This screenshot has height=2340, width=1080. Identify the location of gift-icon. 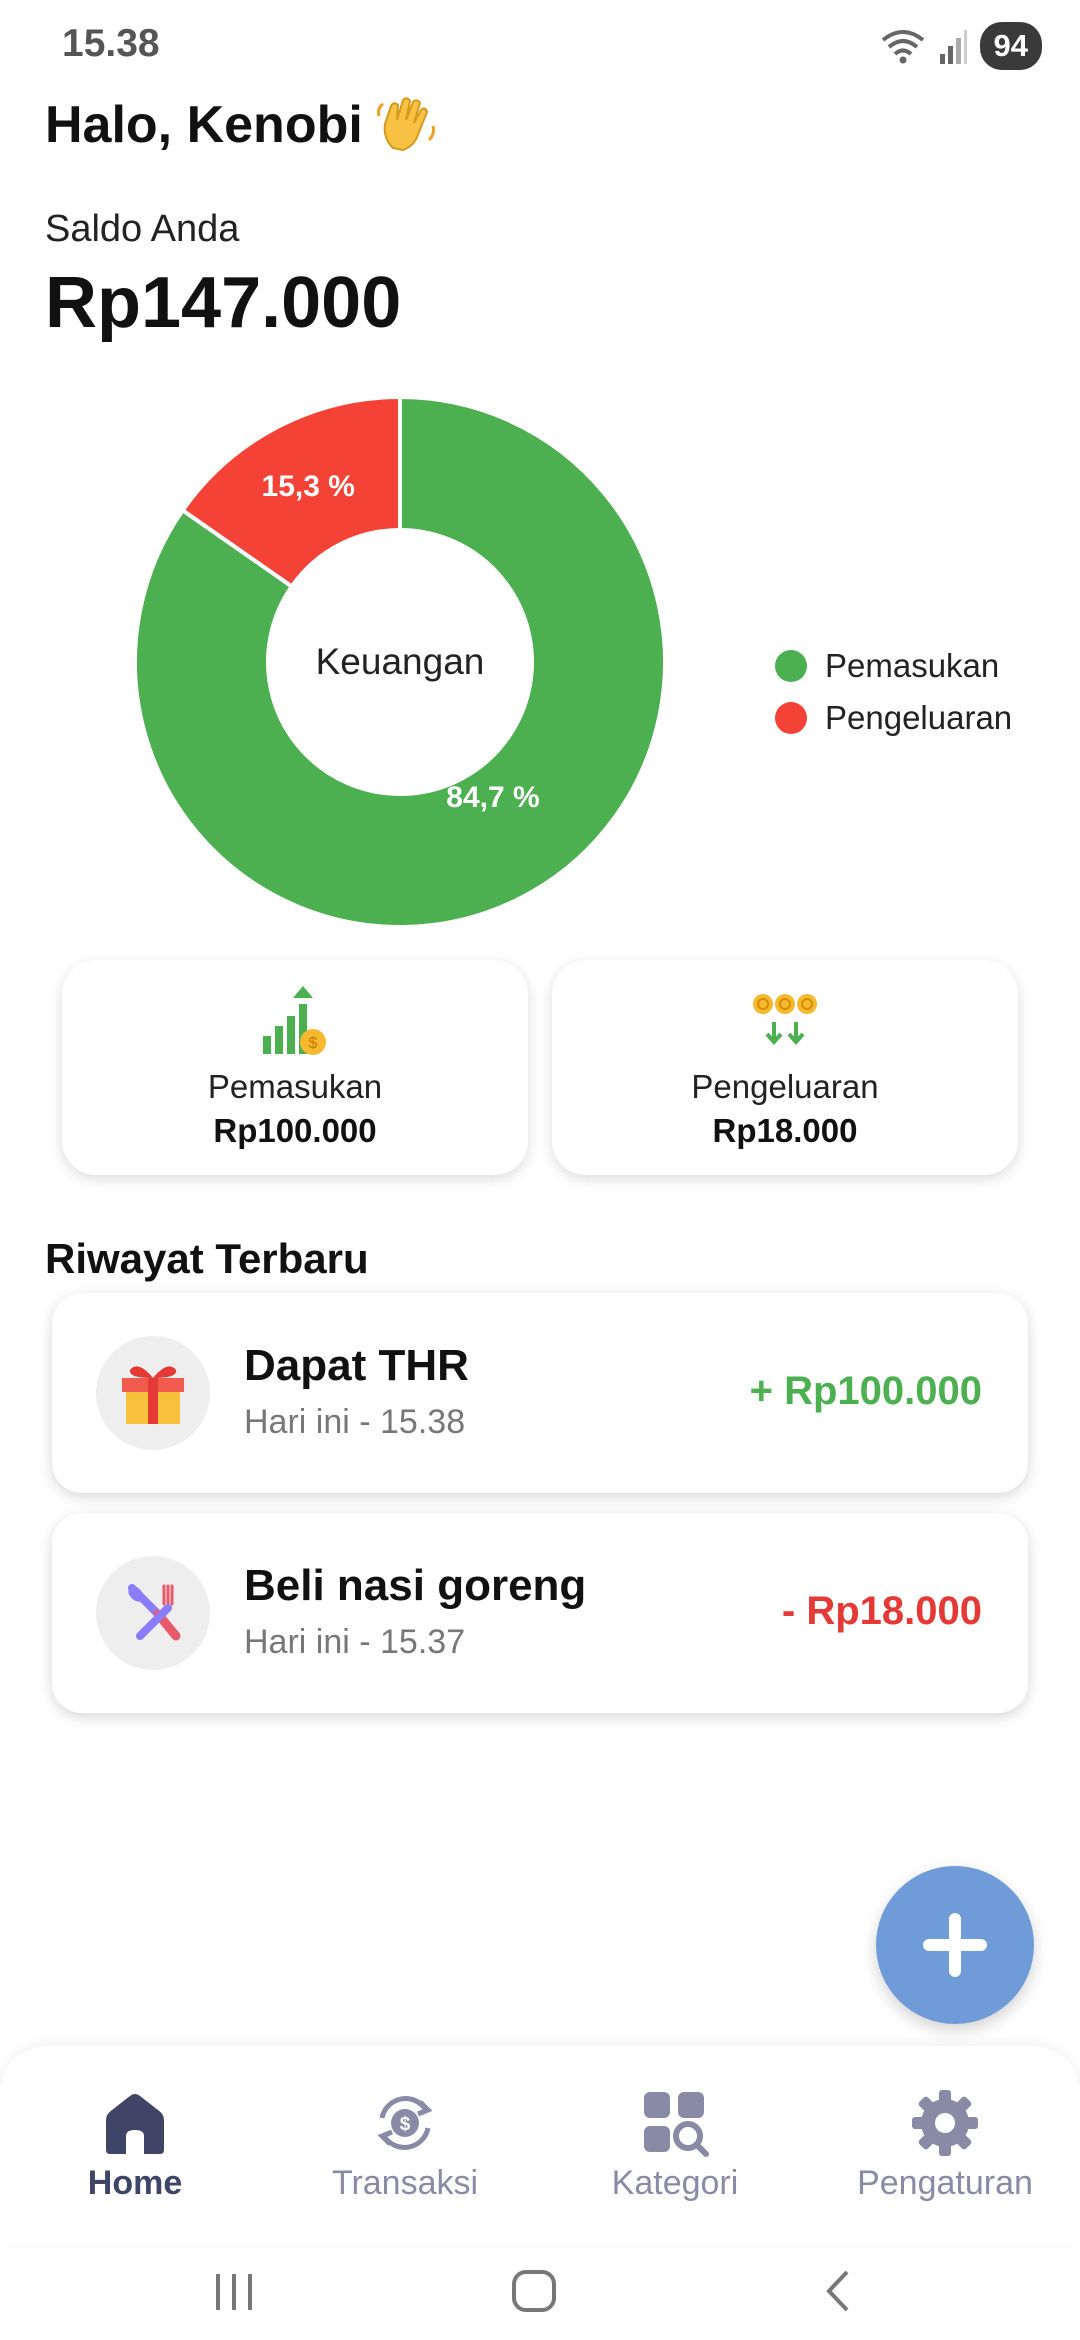
(153, 1395).